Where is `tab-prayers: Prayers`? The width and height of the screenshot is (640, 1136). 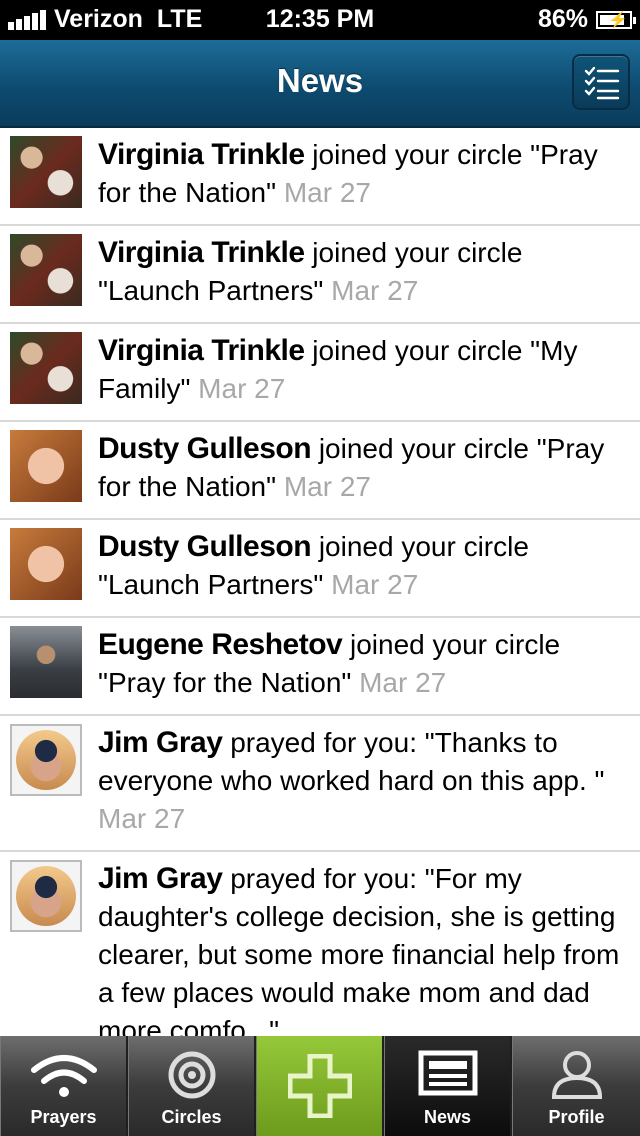 tab-prayers: Prayers is located at coordinates (64, 1086).